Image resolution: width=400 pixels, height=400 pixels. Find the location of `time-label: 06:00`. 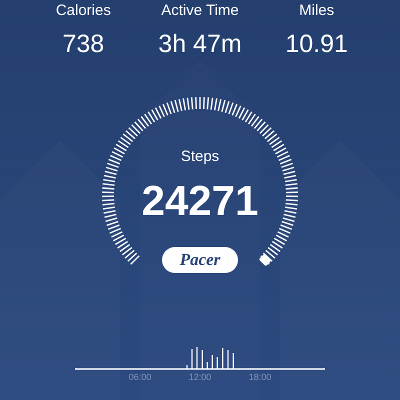

time-label: 06:00 is located at coordinates (140, 377).